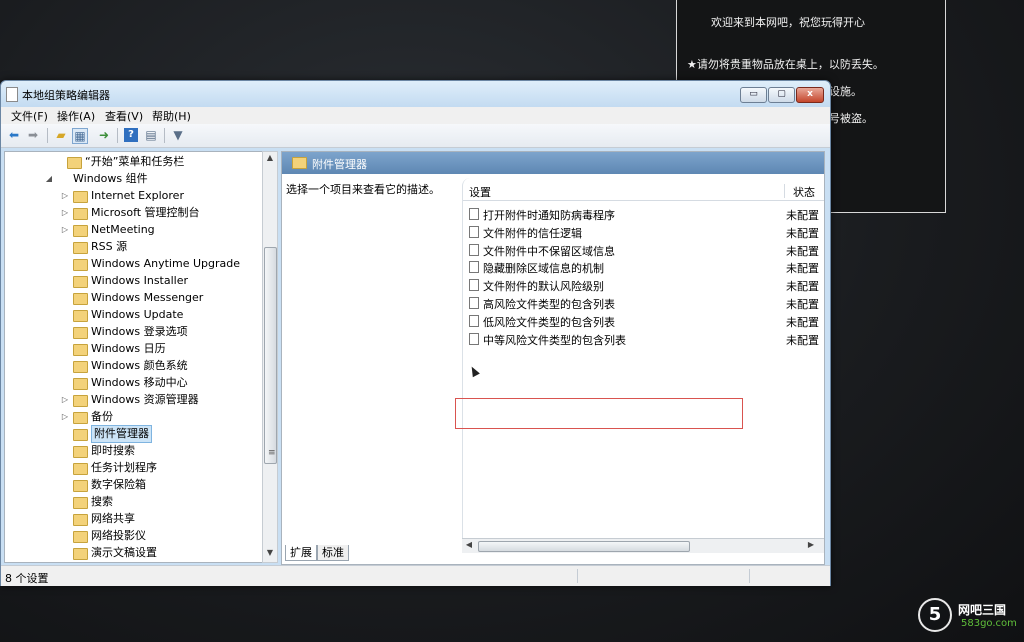 The height and width of the screenshot is (642, 1024). What do you see at coordinates (643, 249) in the screenshot?
I see `setting-row: 文件附件中不保留区域信息 未配置` at bounding box center [643, 249].